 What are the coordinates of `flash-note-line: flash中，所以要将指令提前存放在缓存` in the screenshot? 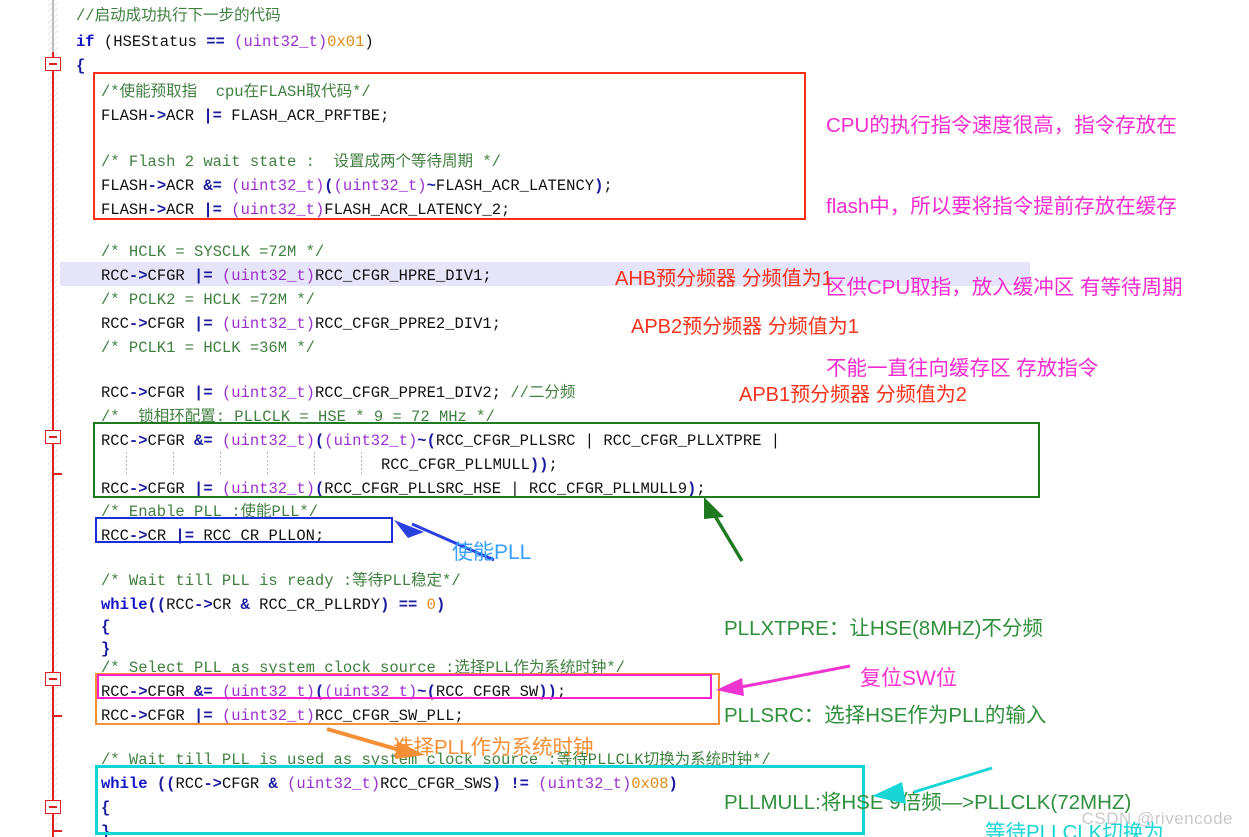 It's located at (1001, 206).